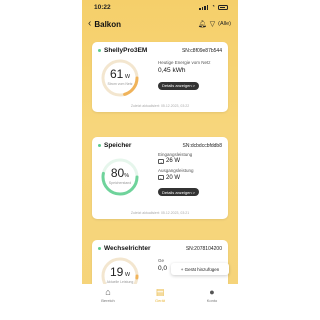  What do you see at coordinates (118, 145) in the screenshot?
I see `device-name: Speicher` at bounding box center [118, 145].